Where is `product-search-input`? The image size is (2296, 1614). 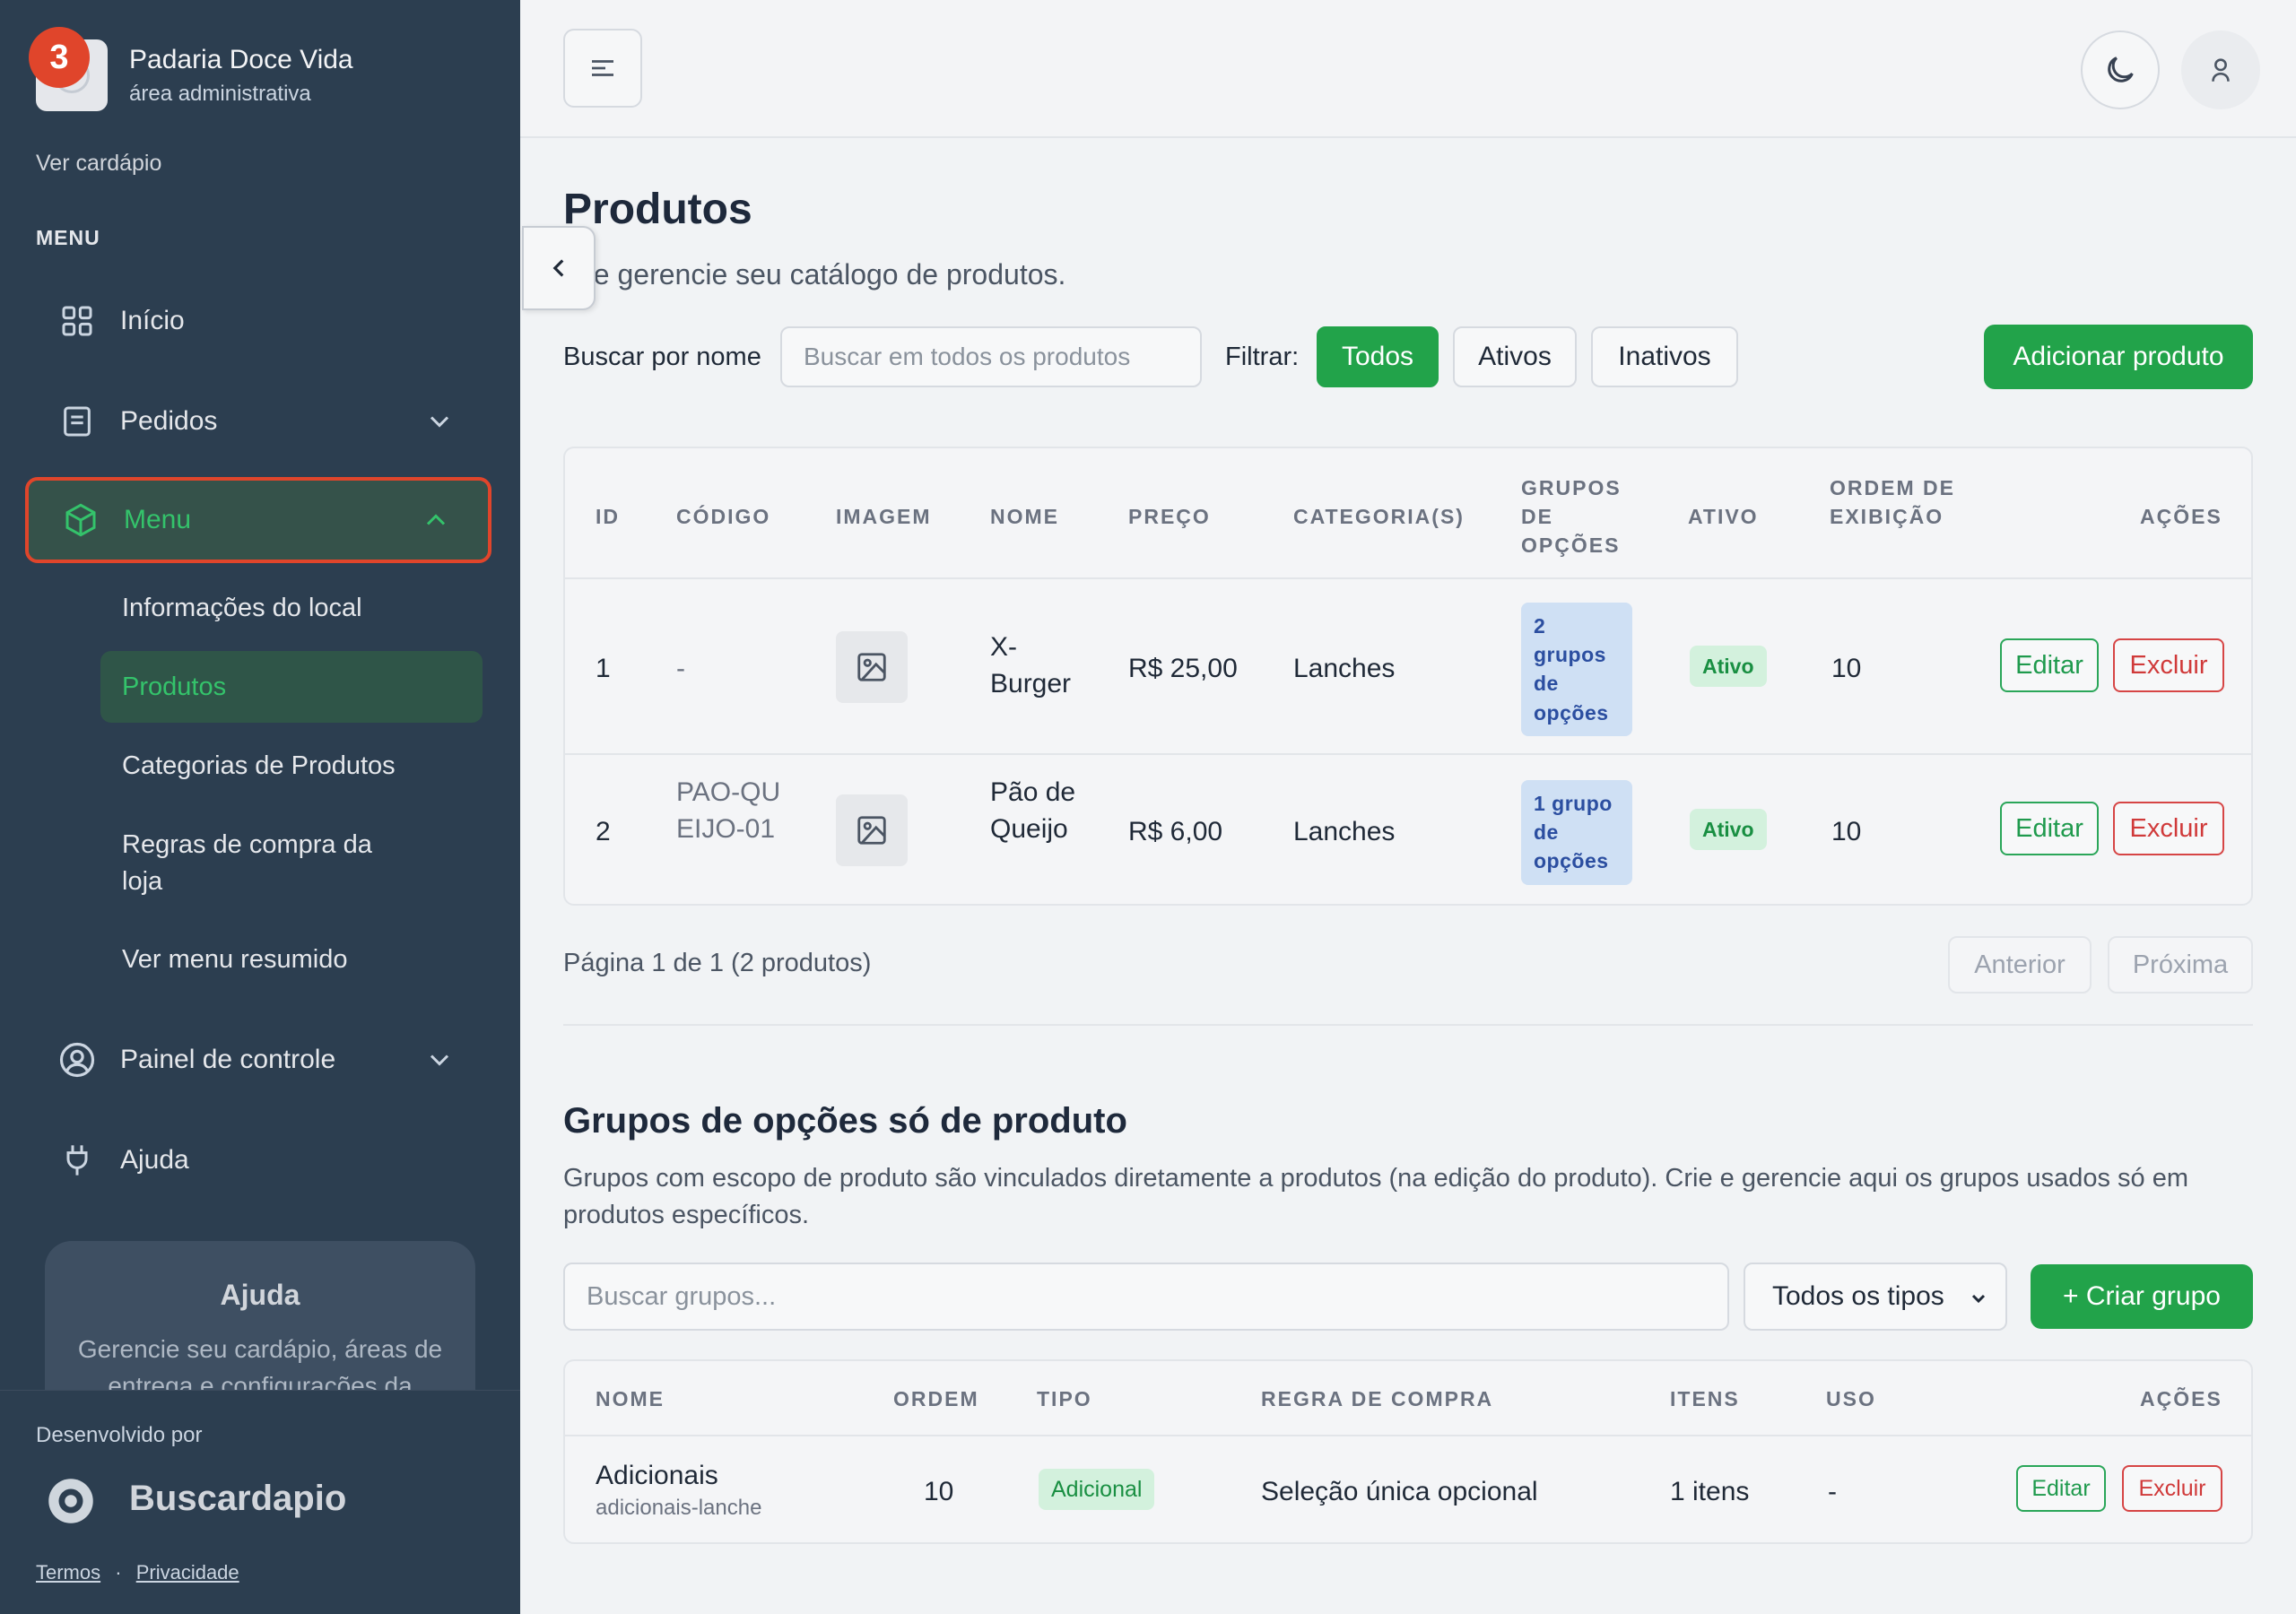 product-search-input is located at coordinates (991, 356).